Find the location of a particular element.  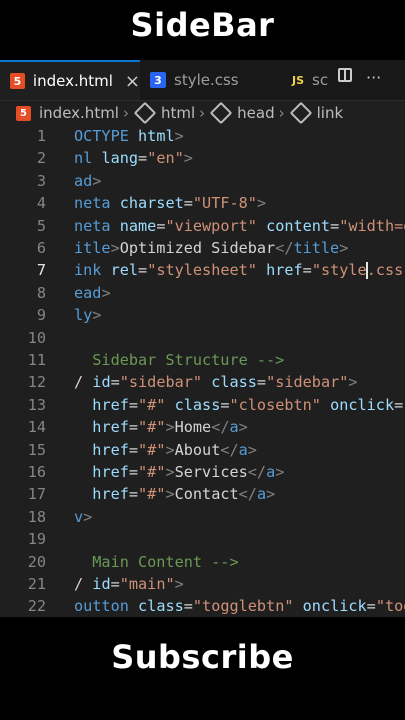

breadcrumb-item-file: index.html is located at coordinates (79, 113).